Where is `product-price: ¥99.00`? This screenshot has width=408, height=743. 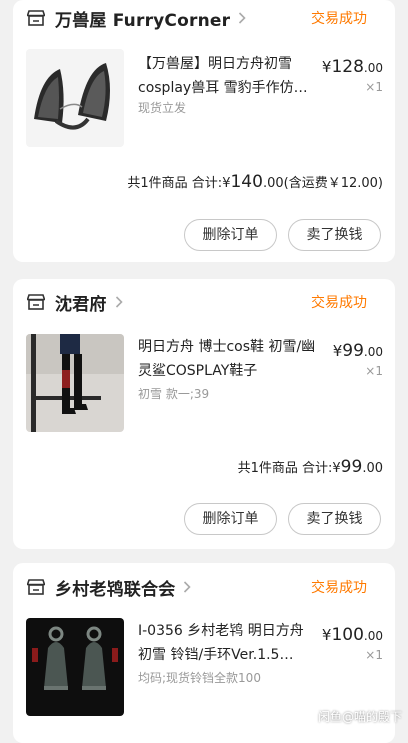
product-price: ¥99.00 is located at coordinates (358, 351).